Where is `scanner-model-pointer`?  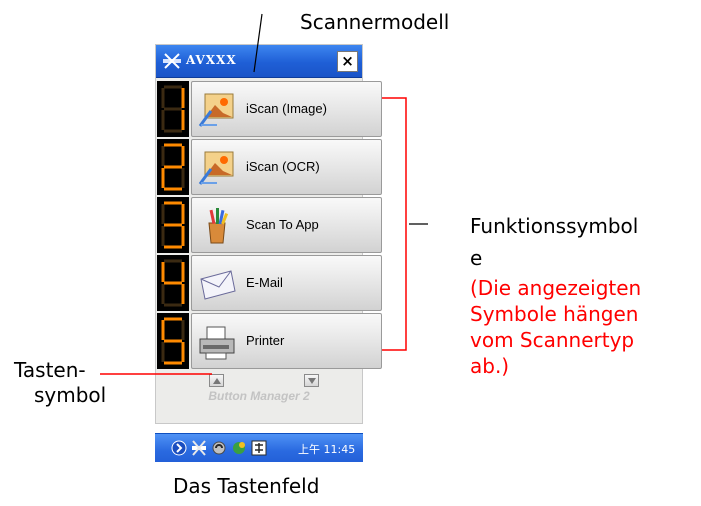
scanner-model-pointer is located at coordinates (258, 43).